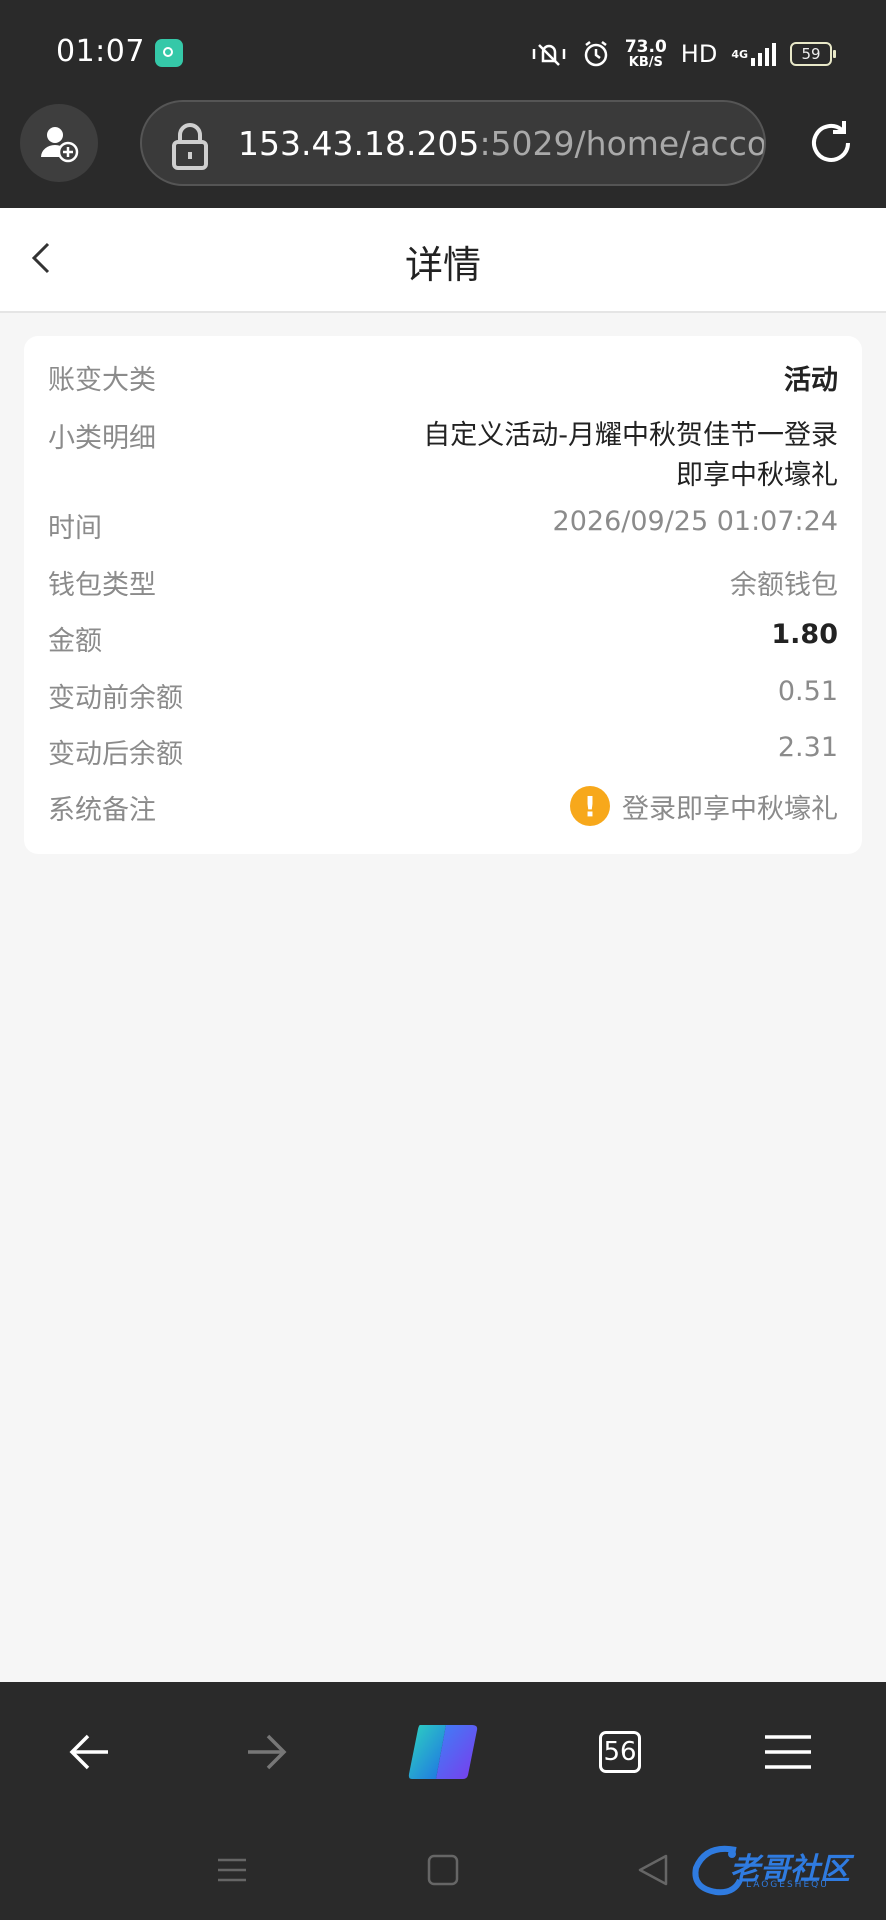  I want to click on detail-label: 账变大类, so click(102, 380).